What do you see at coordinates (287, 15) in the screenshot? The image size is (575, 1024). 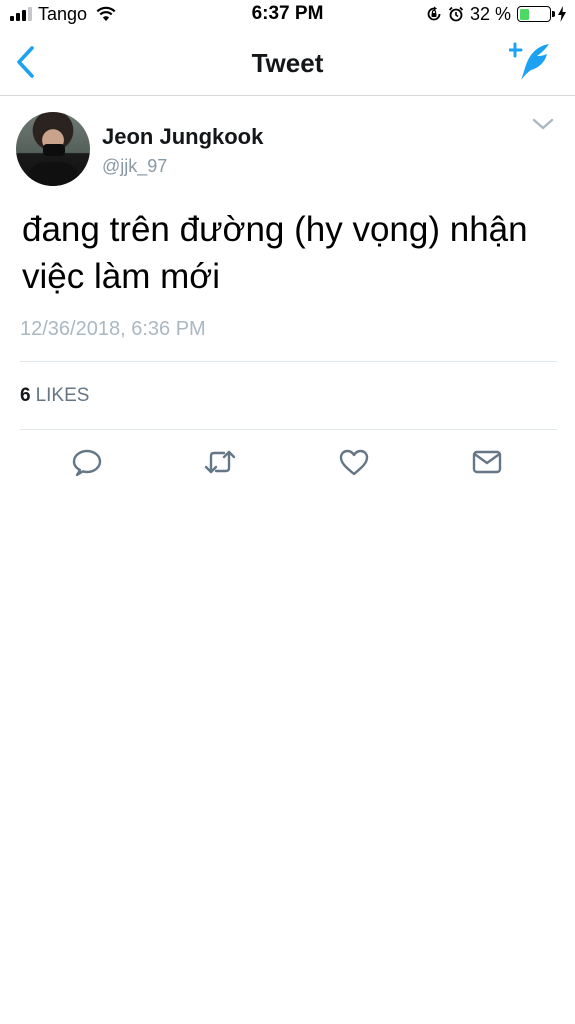 I see `status-bar: Tango 6:37 PM 32 %` at bounding box center [287, 15].